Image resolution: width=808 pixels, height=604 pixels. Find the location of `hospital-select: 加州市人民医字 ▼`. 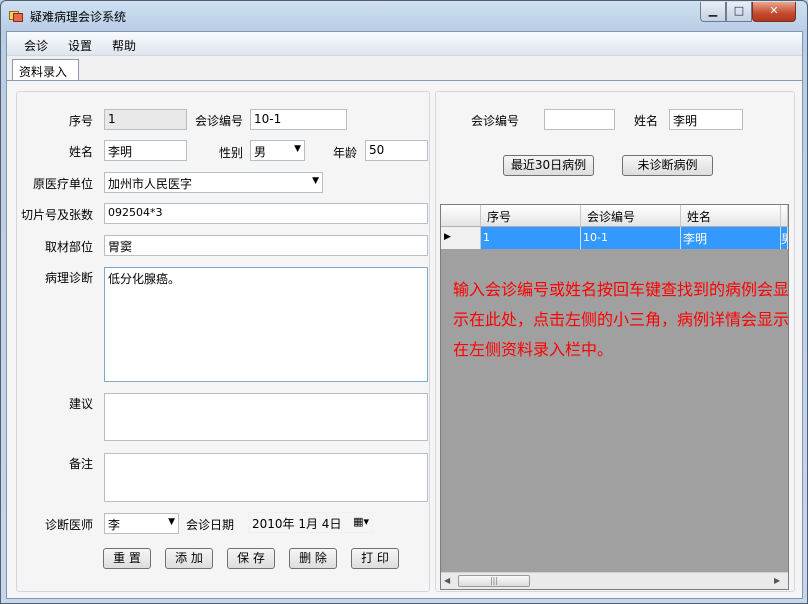

hospital-select: 加州市人民医字 ▼ is located at coordinates (213, 182).